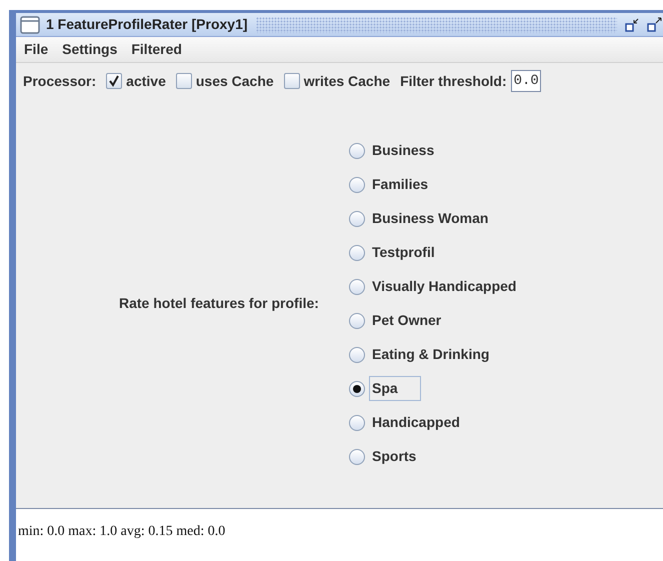  Describe the element at coordinates (59, 81) in the screenshot. I see `processor-label: Processor:` at that location.